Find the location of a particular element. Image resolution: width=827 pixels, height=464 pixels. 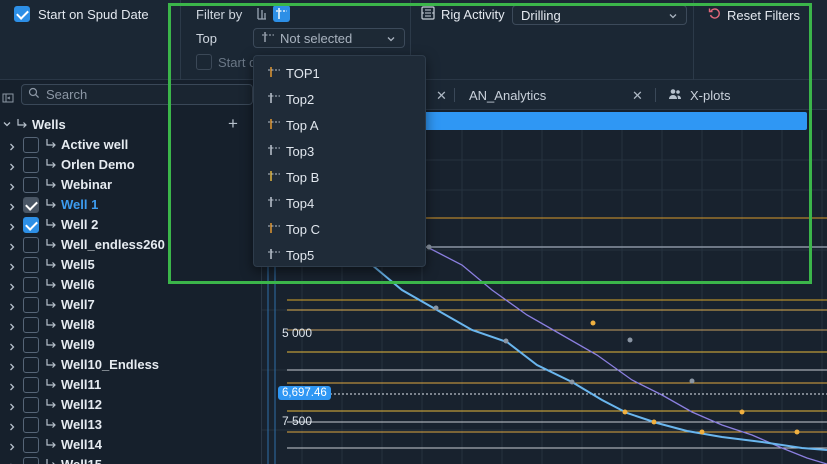

well-row: Well 2 is located at coordinates (131, 225).